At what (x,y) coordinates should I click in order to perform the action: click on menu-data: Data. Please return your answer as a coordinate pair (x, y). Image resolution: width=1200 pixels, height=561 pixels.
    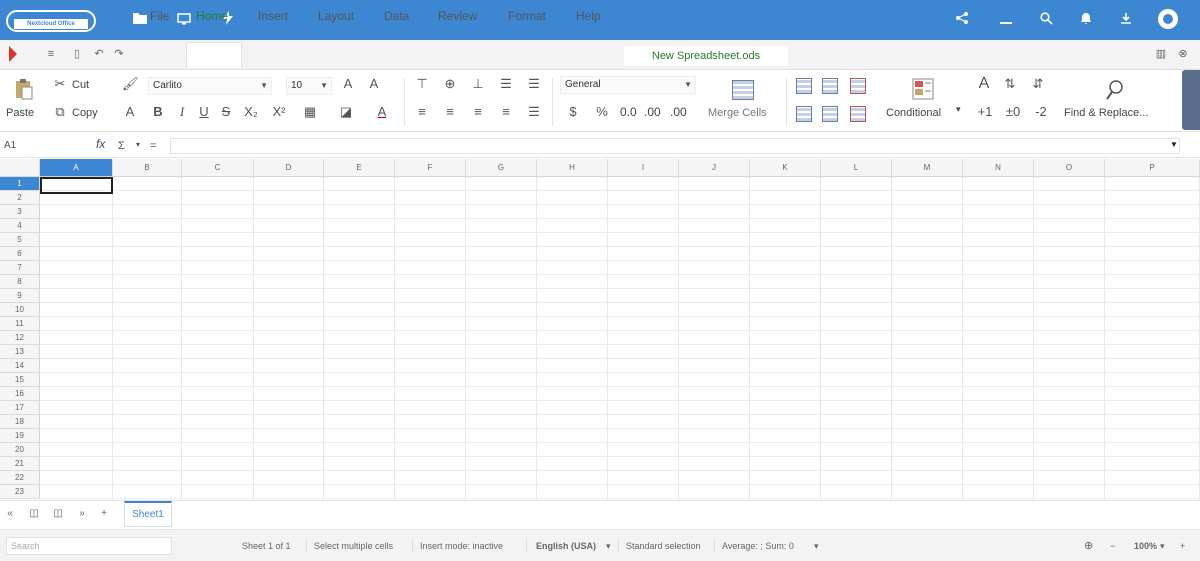
    Looking at the image, I should click on (396, 16).